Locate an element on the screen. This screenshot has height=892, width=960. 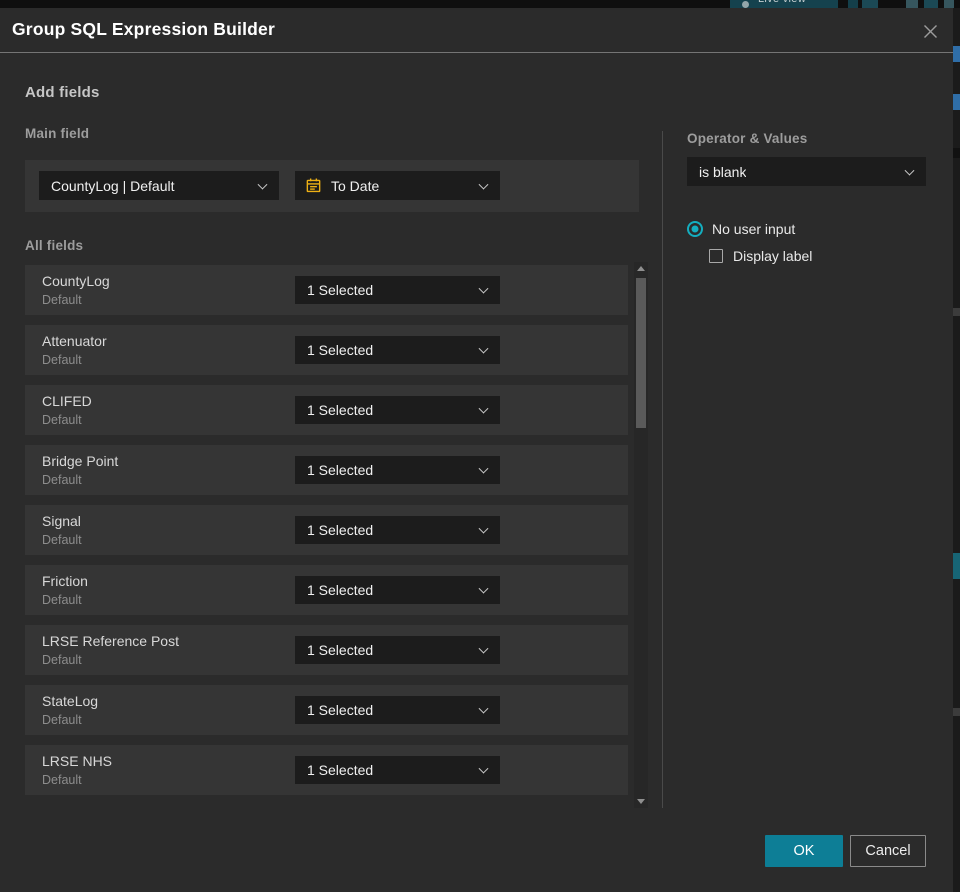
no-user-input-radio: No user input is located at coordinates (741, 229).